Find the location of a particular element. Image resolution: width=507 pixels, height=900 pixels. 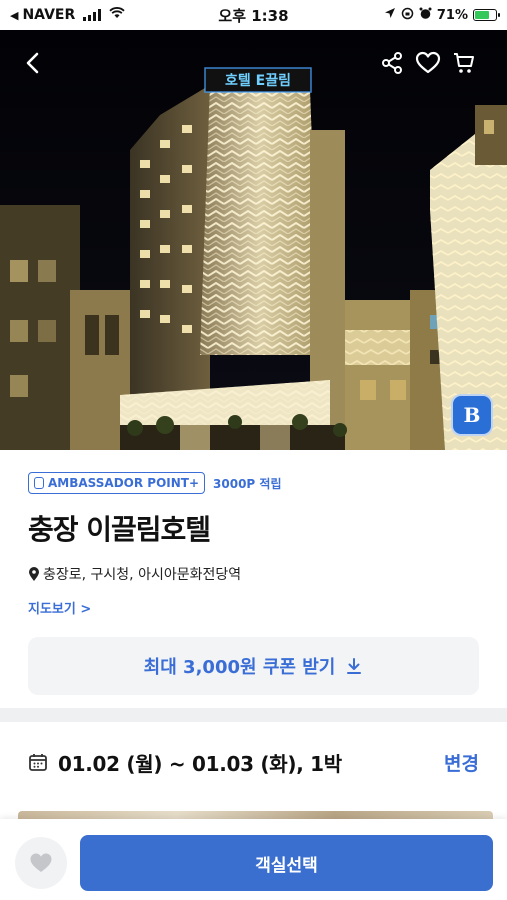

location-row: 충장로, 구시청, 아시아문화전당역 is located at coordinates (253, 574).